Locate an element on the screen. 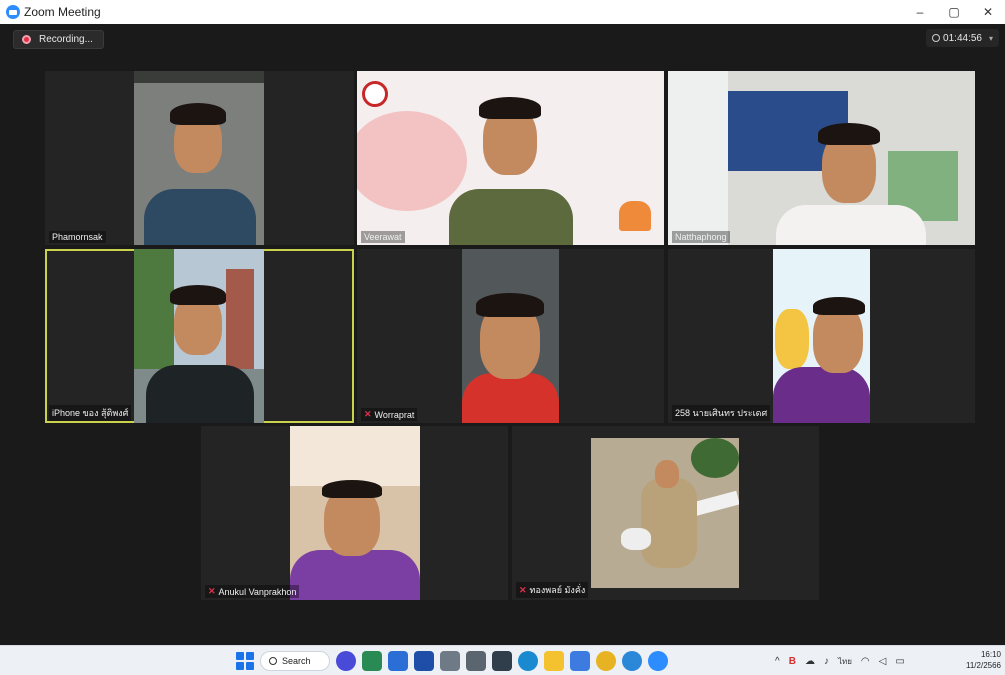  participant-tile-active-speaker: iPhone ของ สุ้ติพงศ์ is located at coordinates (199, 336).